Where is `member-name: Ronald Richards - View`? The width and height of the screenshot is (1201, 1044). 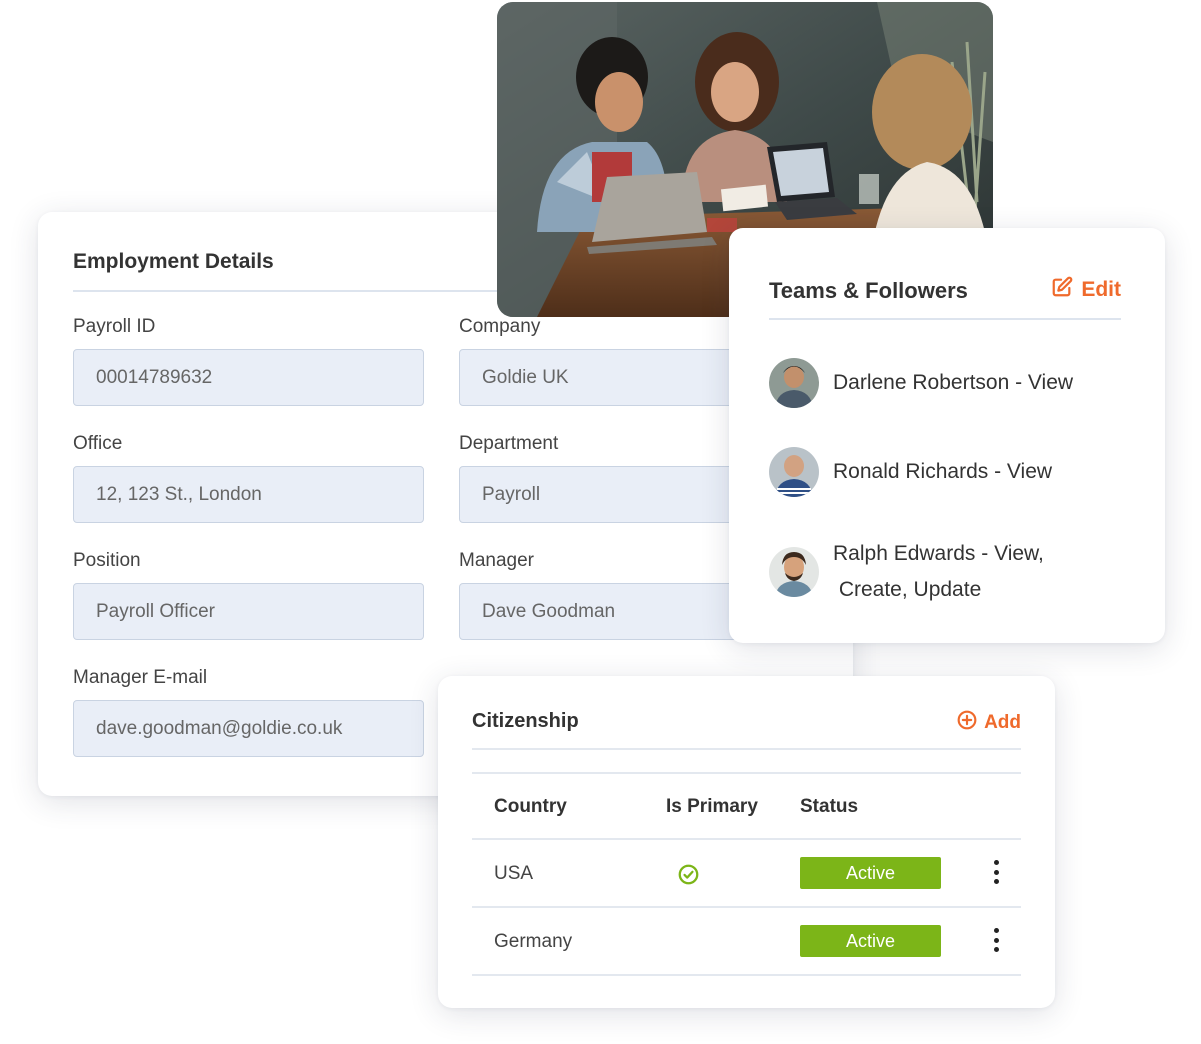 member-name: Ronald Richards - View is located at coordinates (943, 471).